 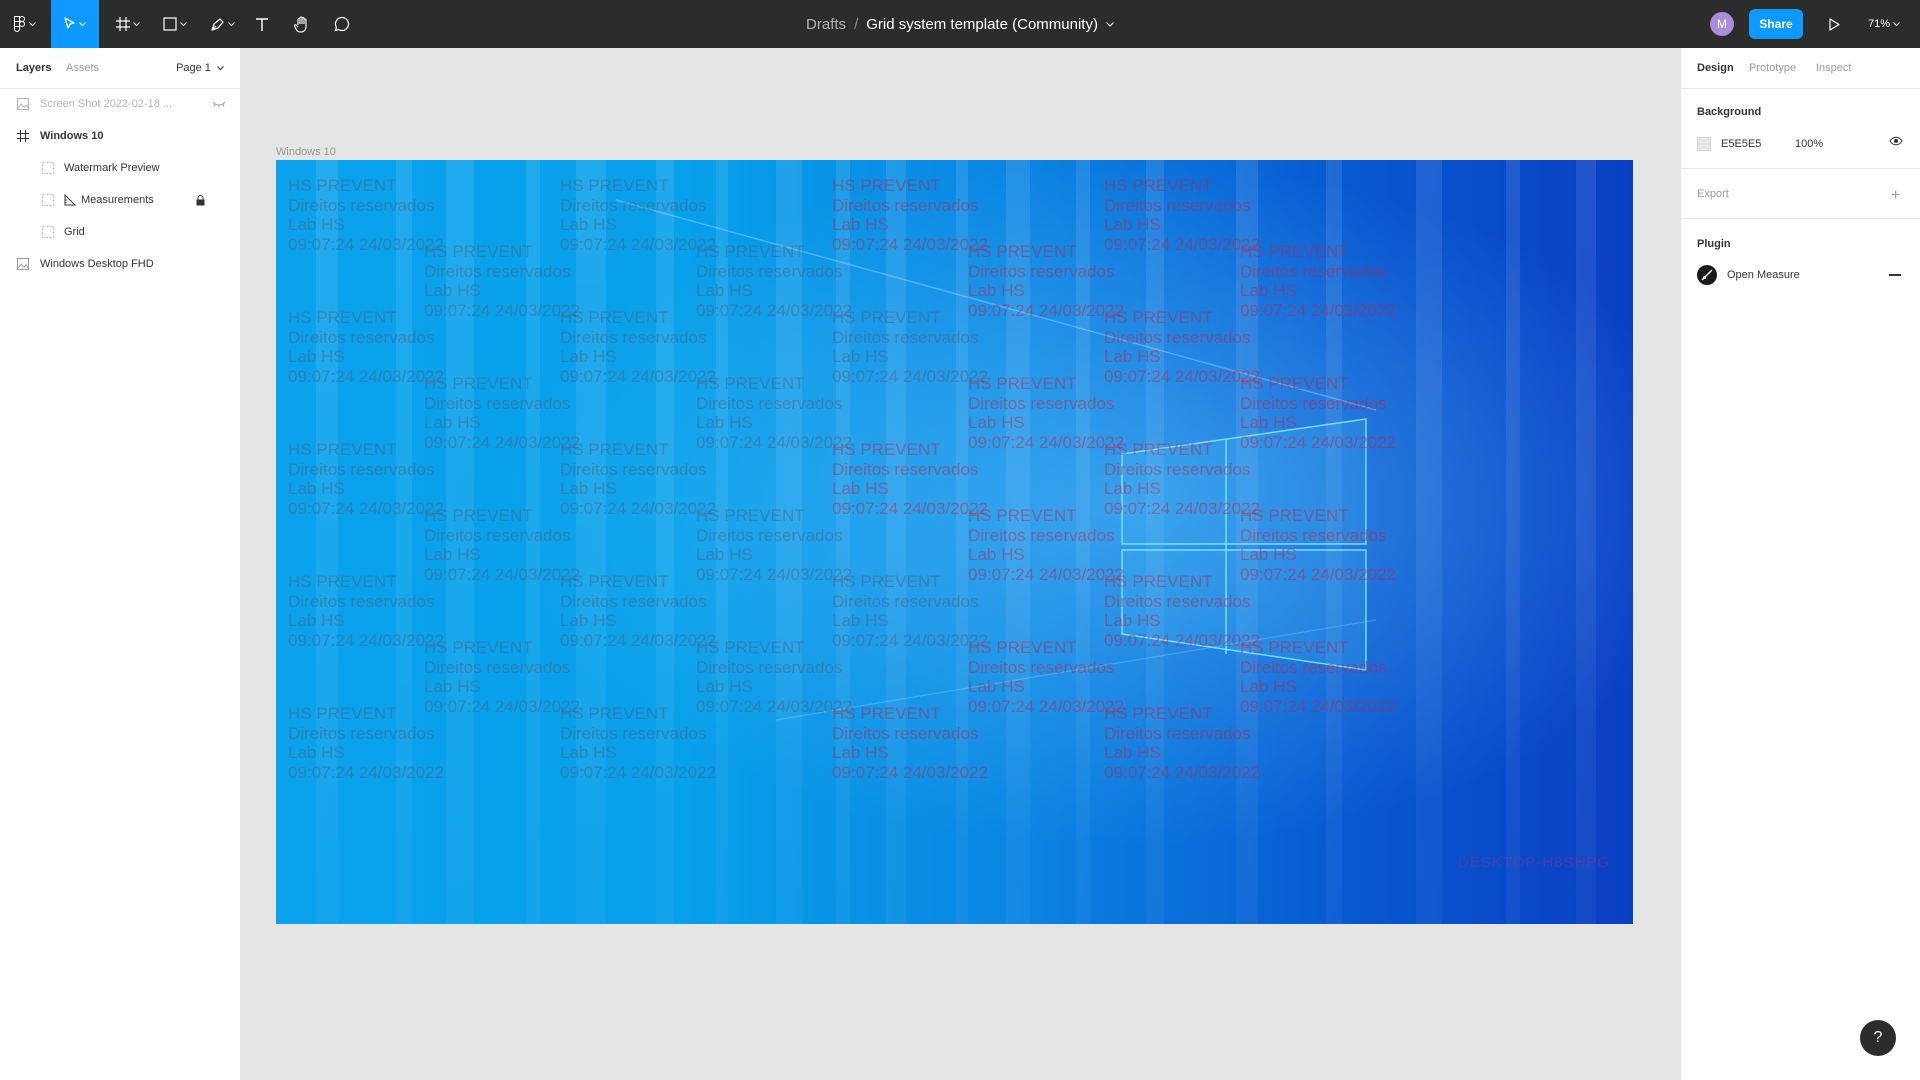 What do you see at coordinates (1895, 275) in the screenshot?
I see `minus-icon` at bounding box center [1895, 275].